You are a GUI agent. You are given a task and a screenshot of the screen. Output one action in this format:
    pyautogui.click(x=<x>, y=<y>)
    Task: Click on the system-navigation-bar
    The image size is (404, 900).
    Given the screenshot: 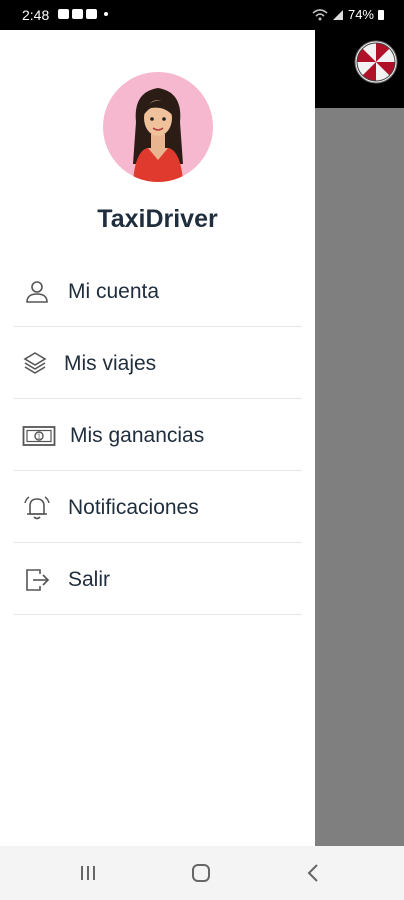 What is the action you would take?
    pyautogui.click(x=202, y=873)
    